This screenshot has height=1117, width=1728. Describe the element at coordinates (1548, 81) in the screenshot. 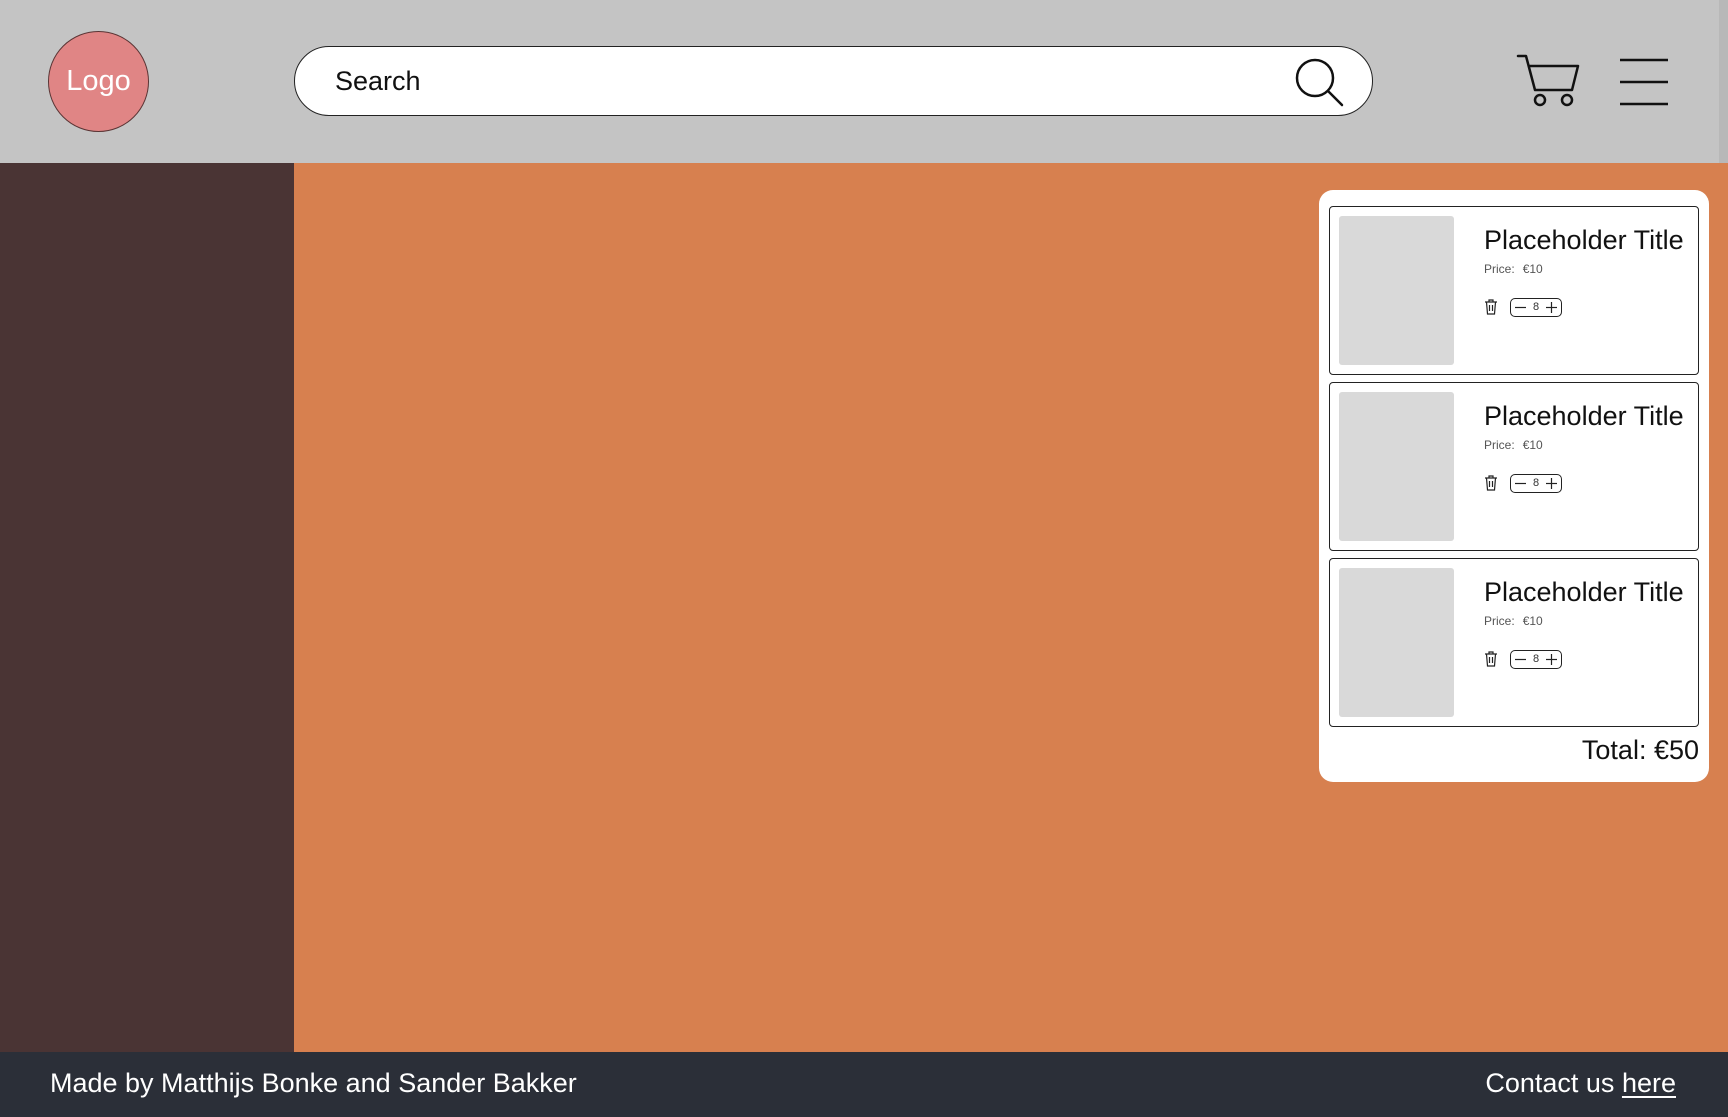

I see `cart-icon` at that location.